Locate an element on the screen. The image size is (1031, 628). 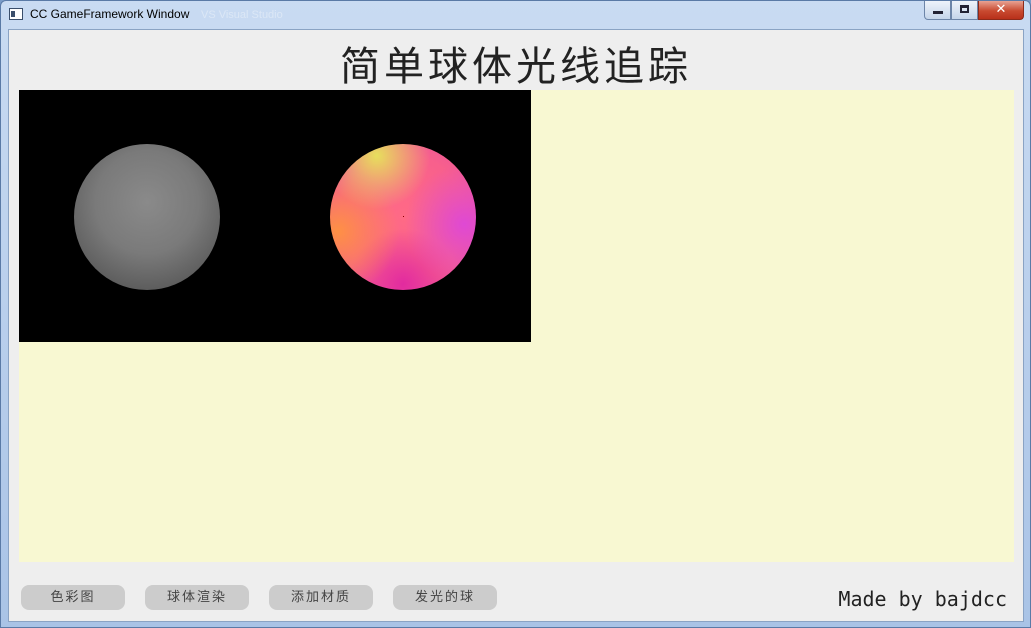
color-sphere is located at coordinates (403, 217).